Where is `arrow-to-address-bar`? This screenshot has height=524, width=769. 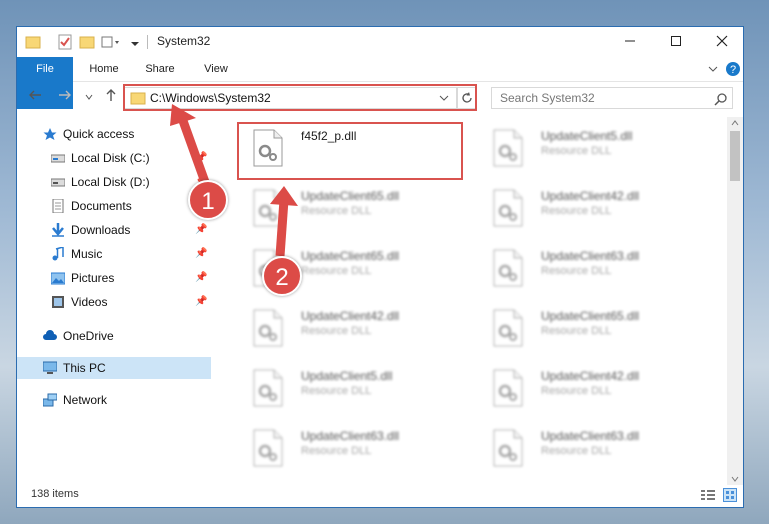
arrow-to-address-bar is located at coordinates (193, 150).